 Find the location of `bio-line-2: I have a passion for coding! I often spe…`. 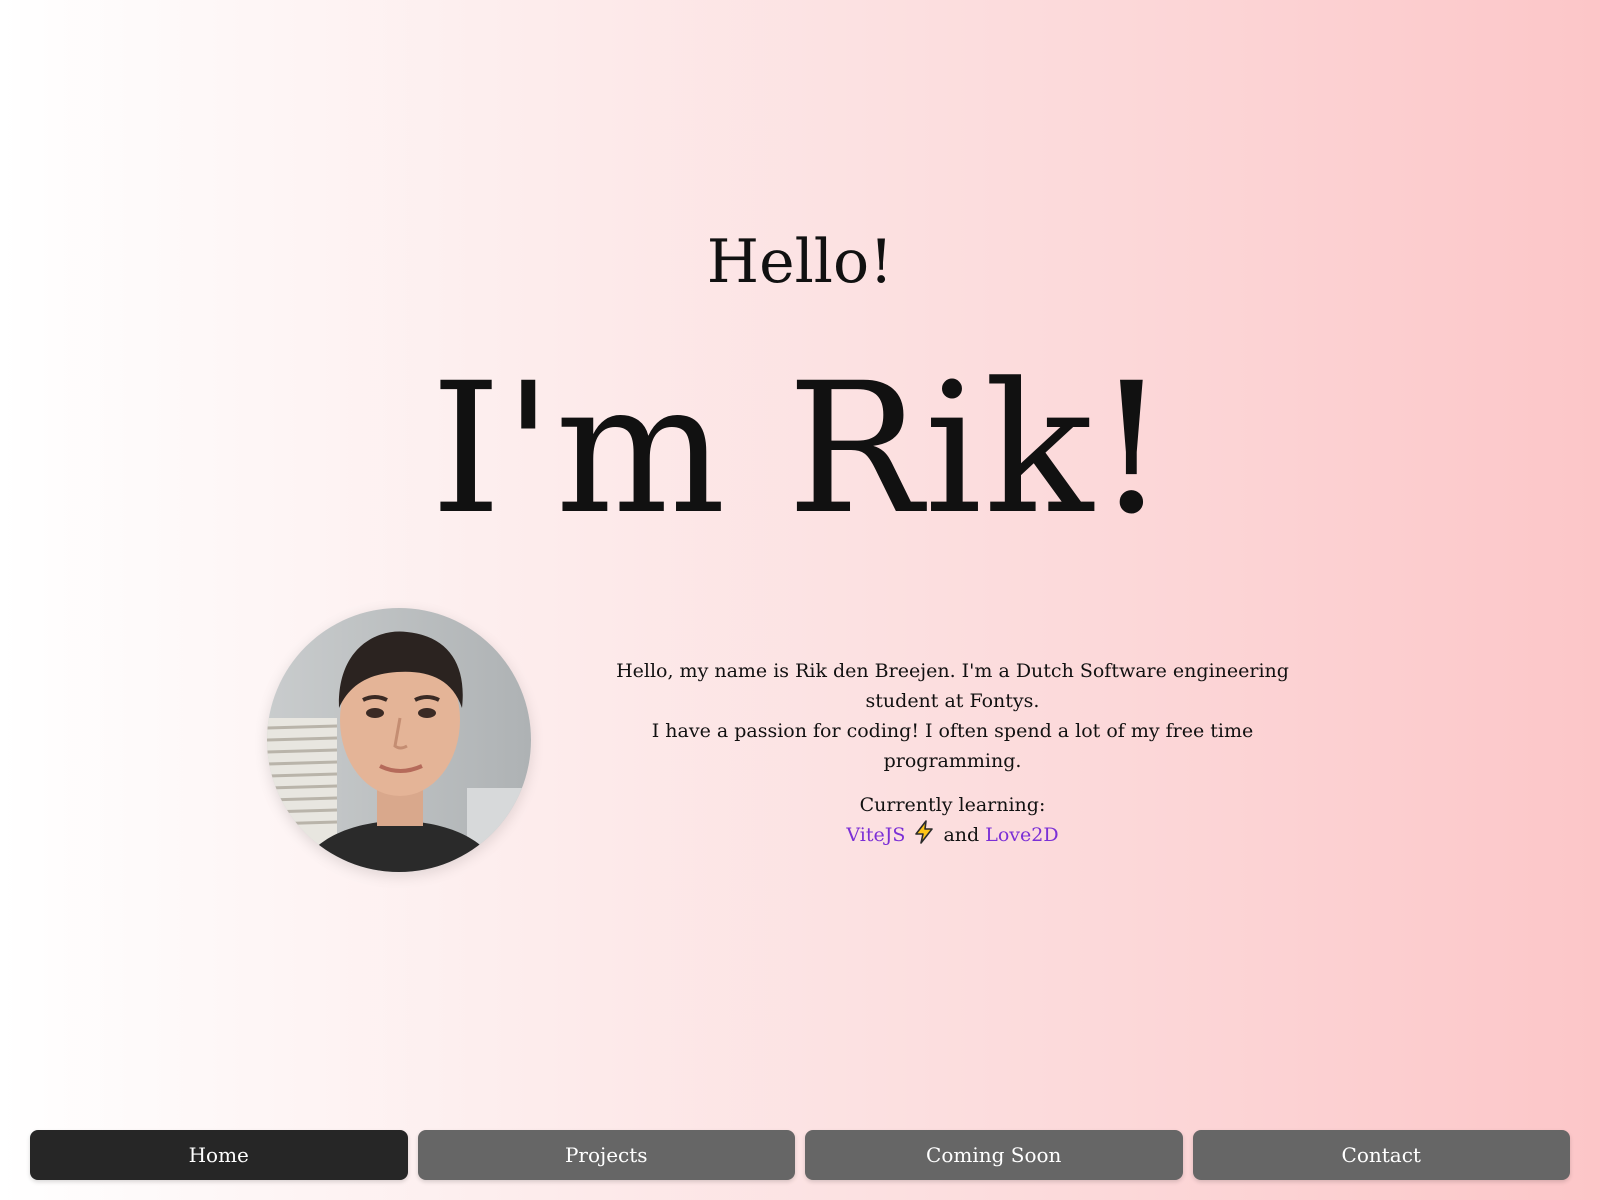

bio-line-2: I have a passion for coding! I often spe… is located at coordinates (952, 746).